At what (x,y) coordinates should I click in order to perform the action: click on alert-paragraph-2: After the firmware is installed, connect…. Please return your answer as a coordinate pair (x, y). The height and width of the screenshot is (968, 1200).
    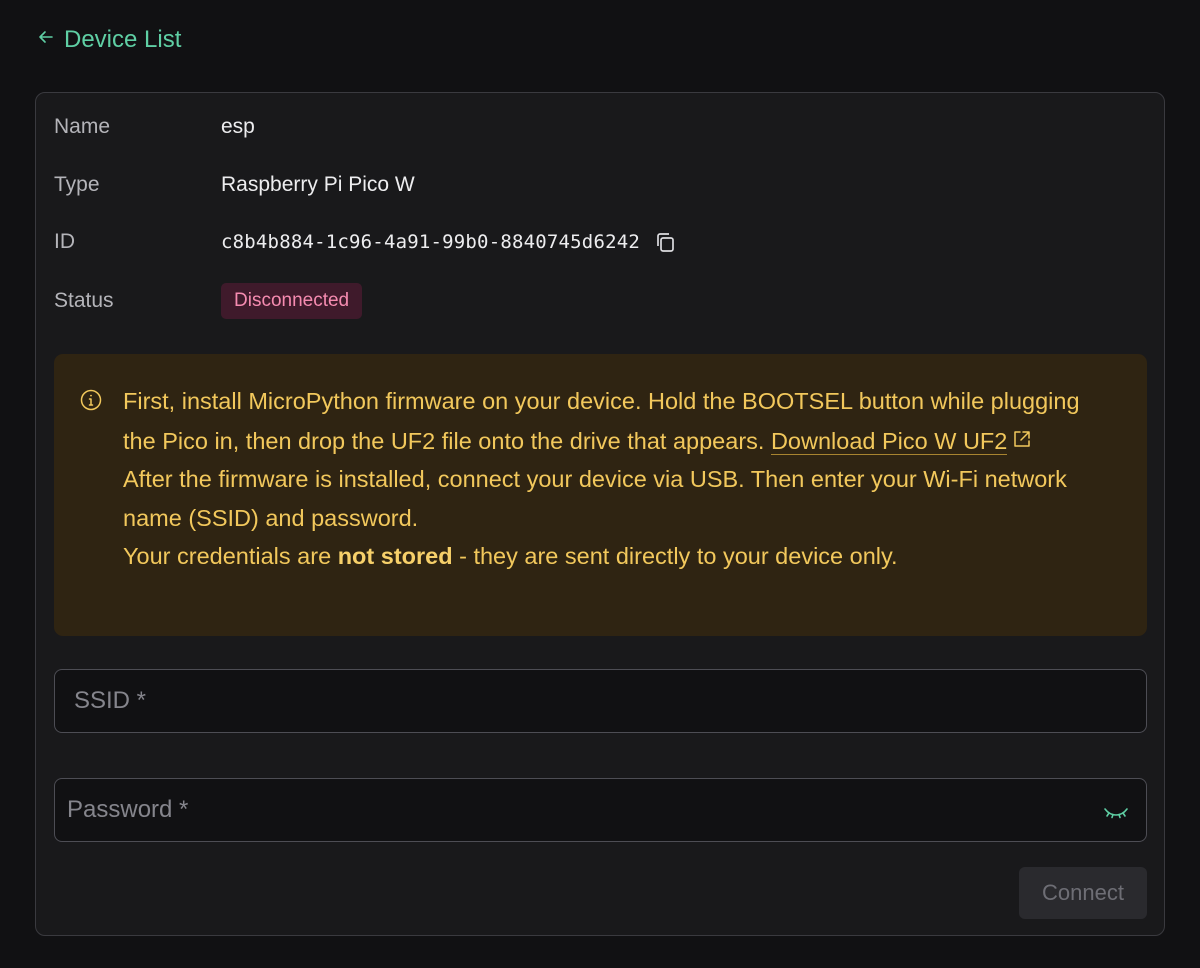
    Looking at the image, I should click on (595, 498).